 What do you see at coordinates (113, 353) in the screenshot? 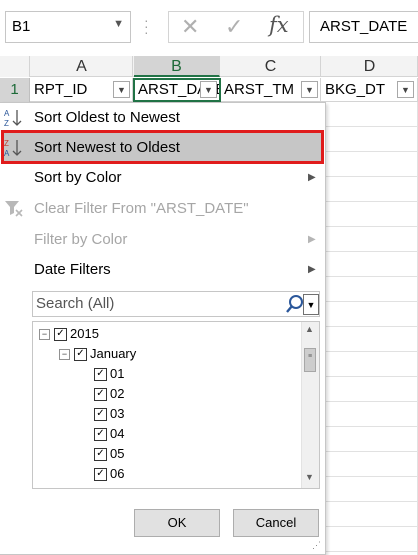
I see `tree-node-month-label: January` at bounding box center [113, 353].